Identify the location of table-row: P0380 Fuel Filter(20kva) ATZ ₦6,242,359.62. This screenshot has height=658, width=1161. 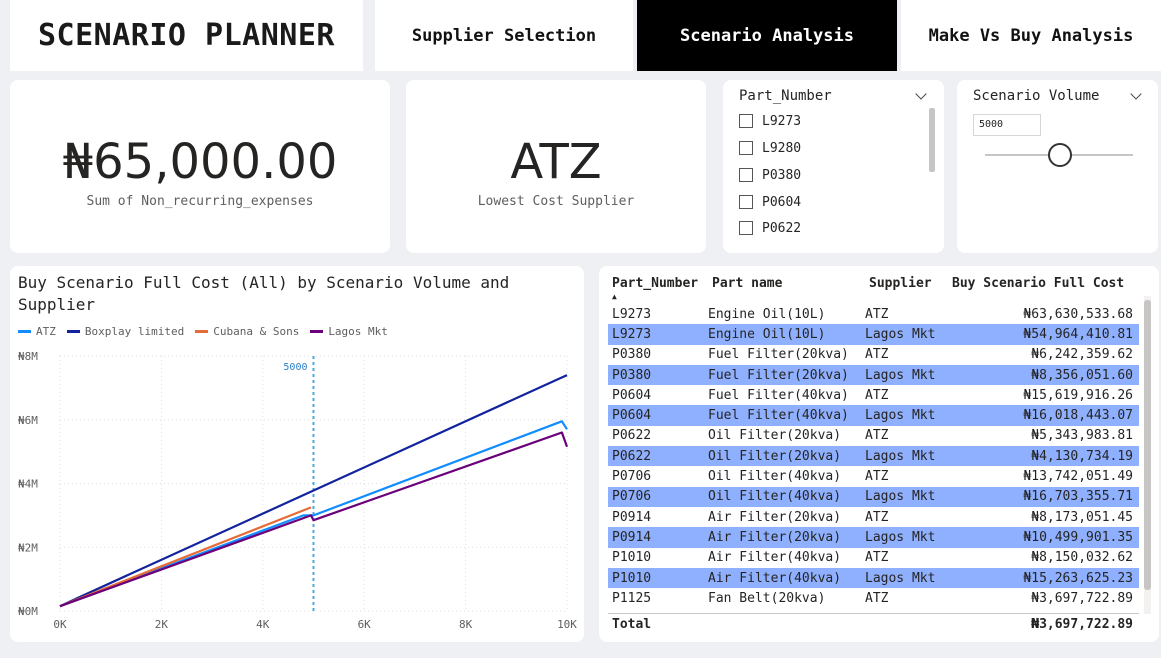
(873, 355).